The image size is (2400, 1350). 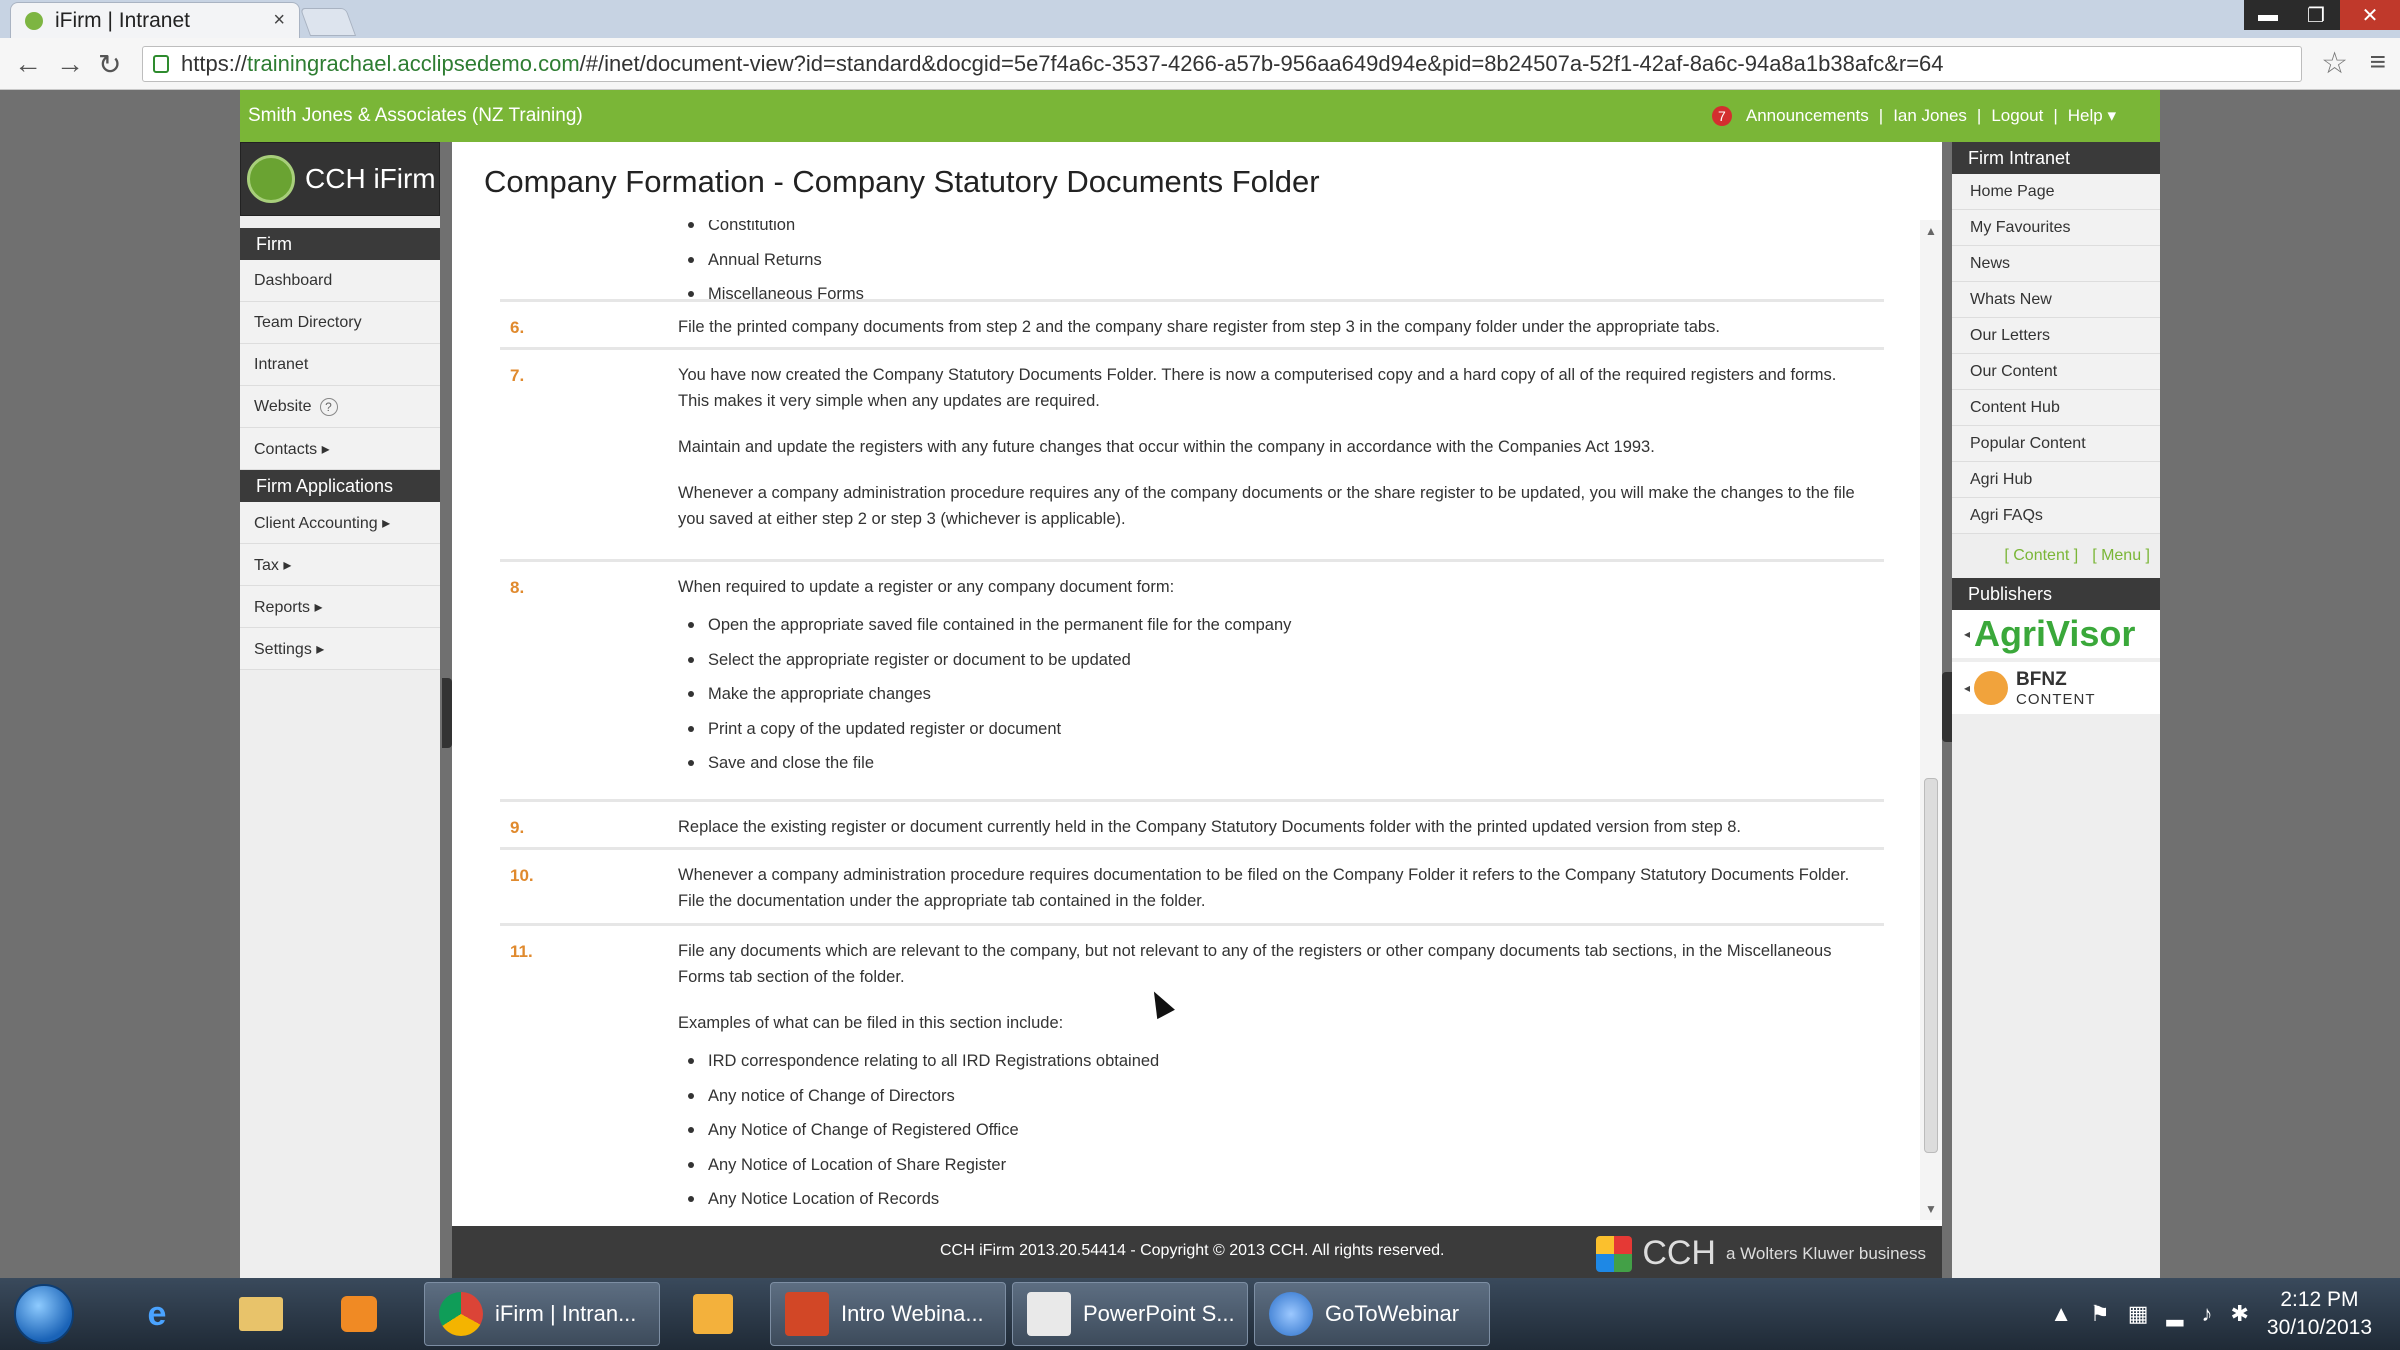 What do you see at coordinates (2092, 116) in the screenshot?
I see `help-menu: Help ▾` at bounding box center [2092, 116].